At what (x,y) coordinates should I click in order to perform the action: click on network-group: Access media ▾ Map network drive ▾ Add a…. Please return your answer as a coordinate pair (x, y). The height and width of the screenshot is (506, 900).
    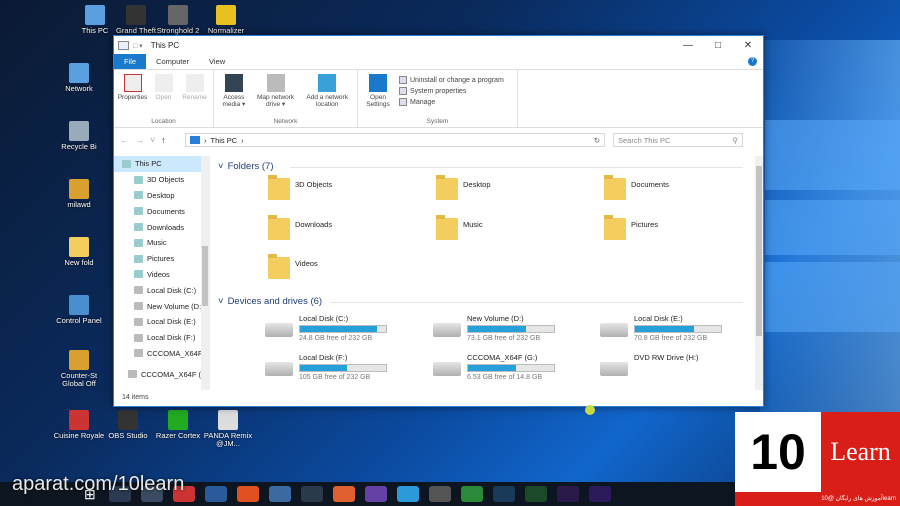
    Looking at the image, I should click on (286, 98).